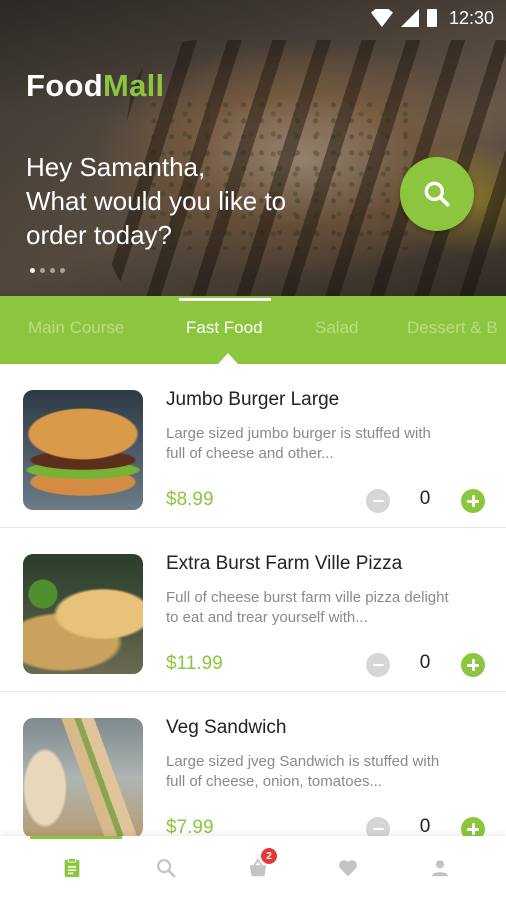 The height and width of the screenshot is (900, 506). I want to click on item-desc-line: Large sized jumbo burger is stuffed with, so click(298, 433).